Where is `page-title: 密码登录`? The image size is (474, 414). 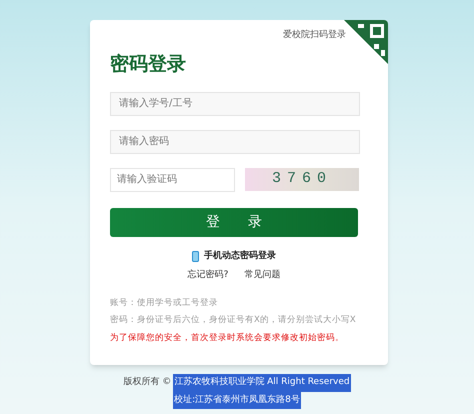
page-title: 密码登录 is located at coordinates (148, 64).